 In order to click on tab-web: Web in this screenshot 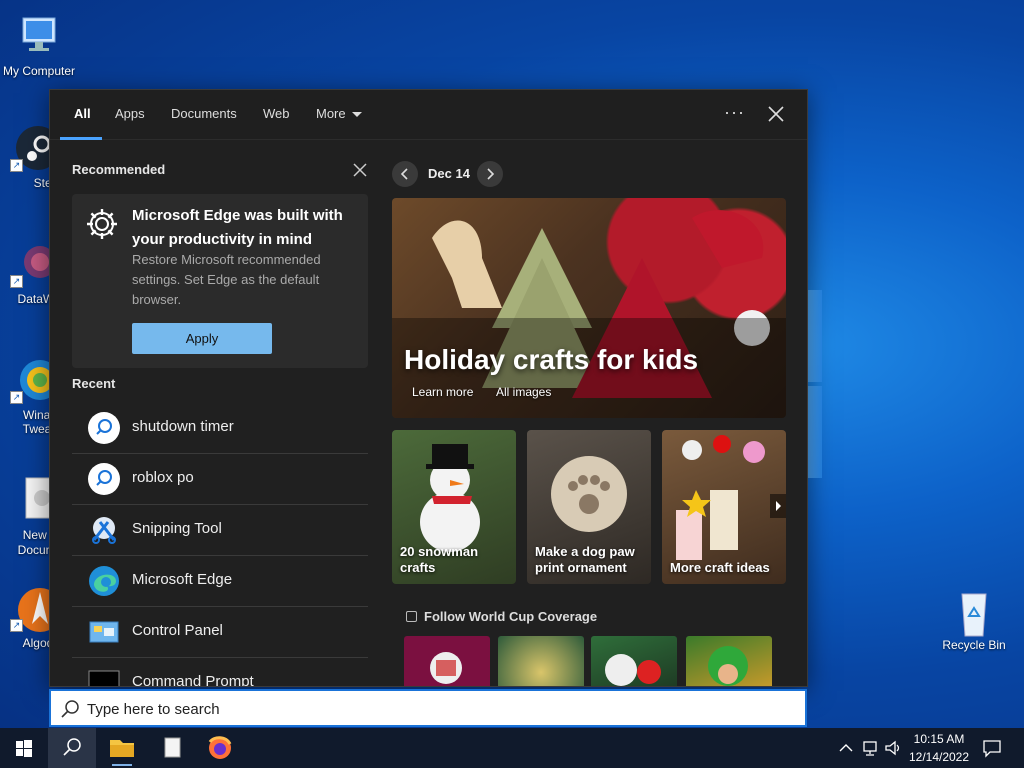, I will do `click(276, 113)`.